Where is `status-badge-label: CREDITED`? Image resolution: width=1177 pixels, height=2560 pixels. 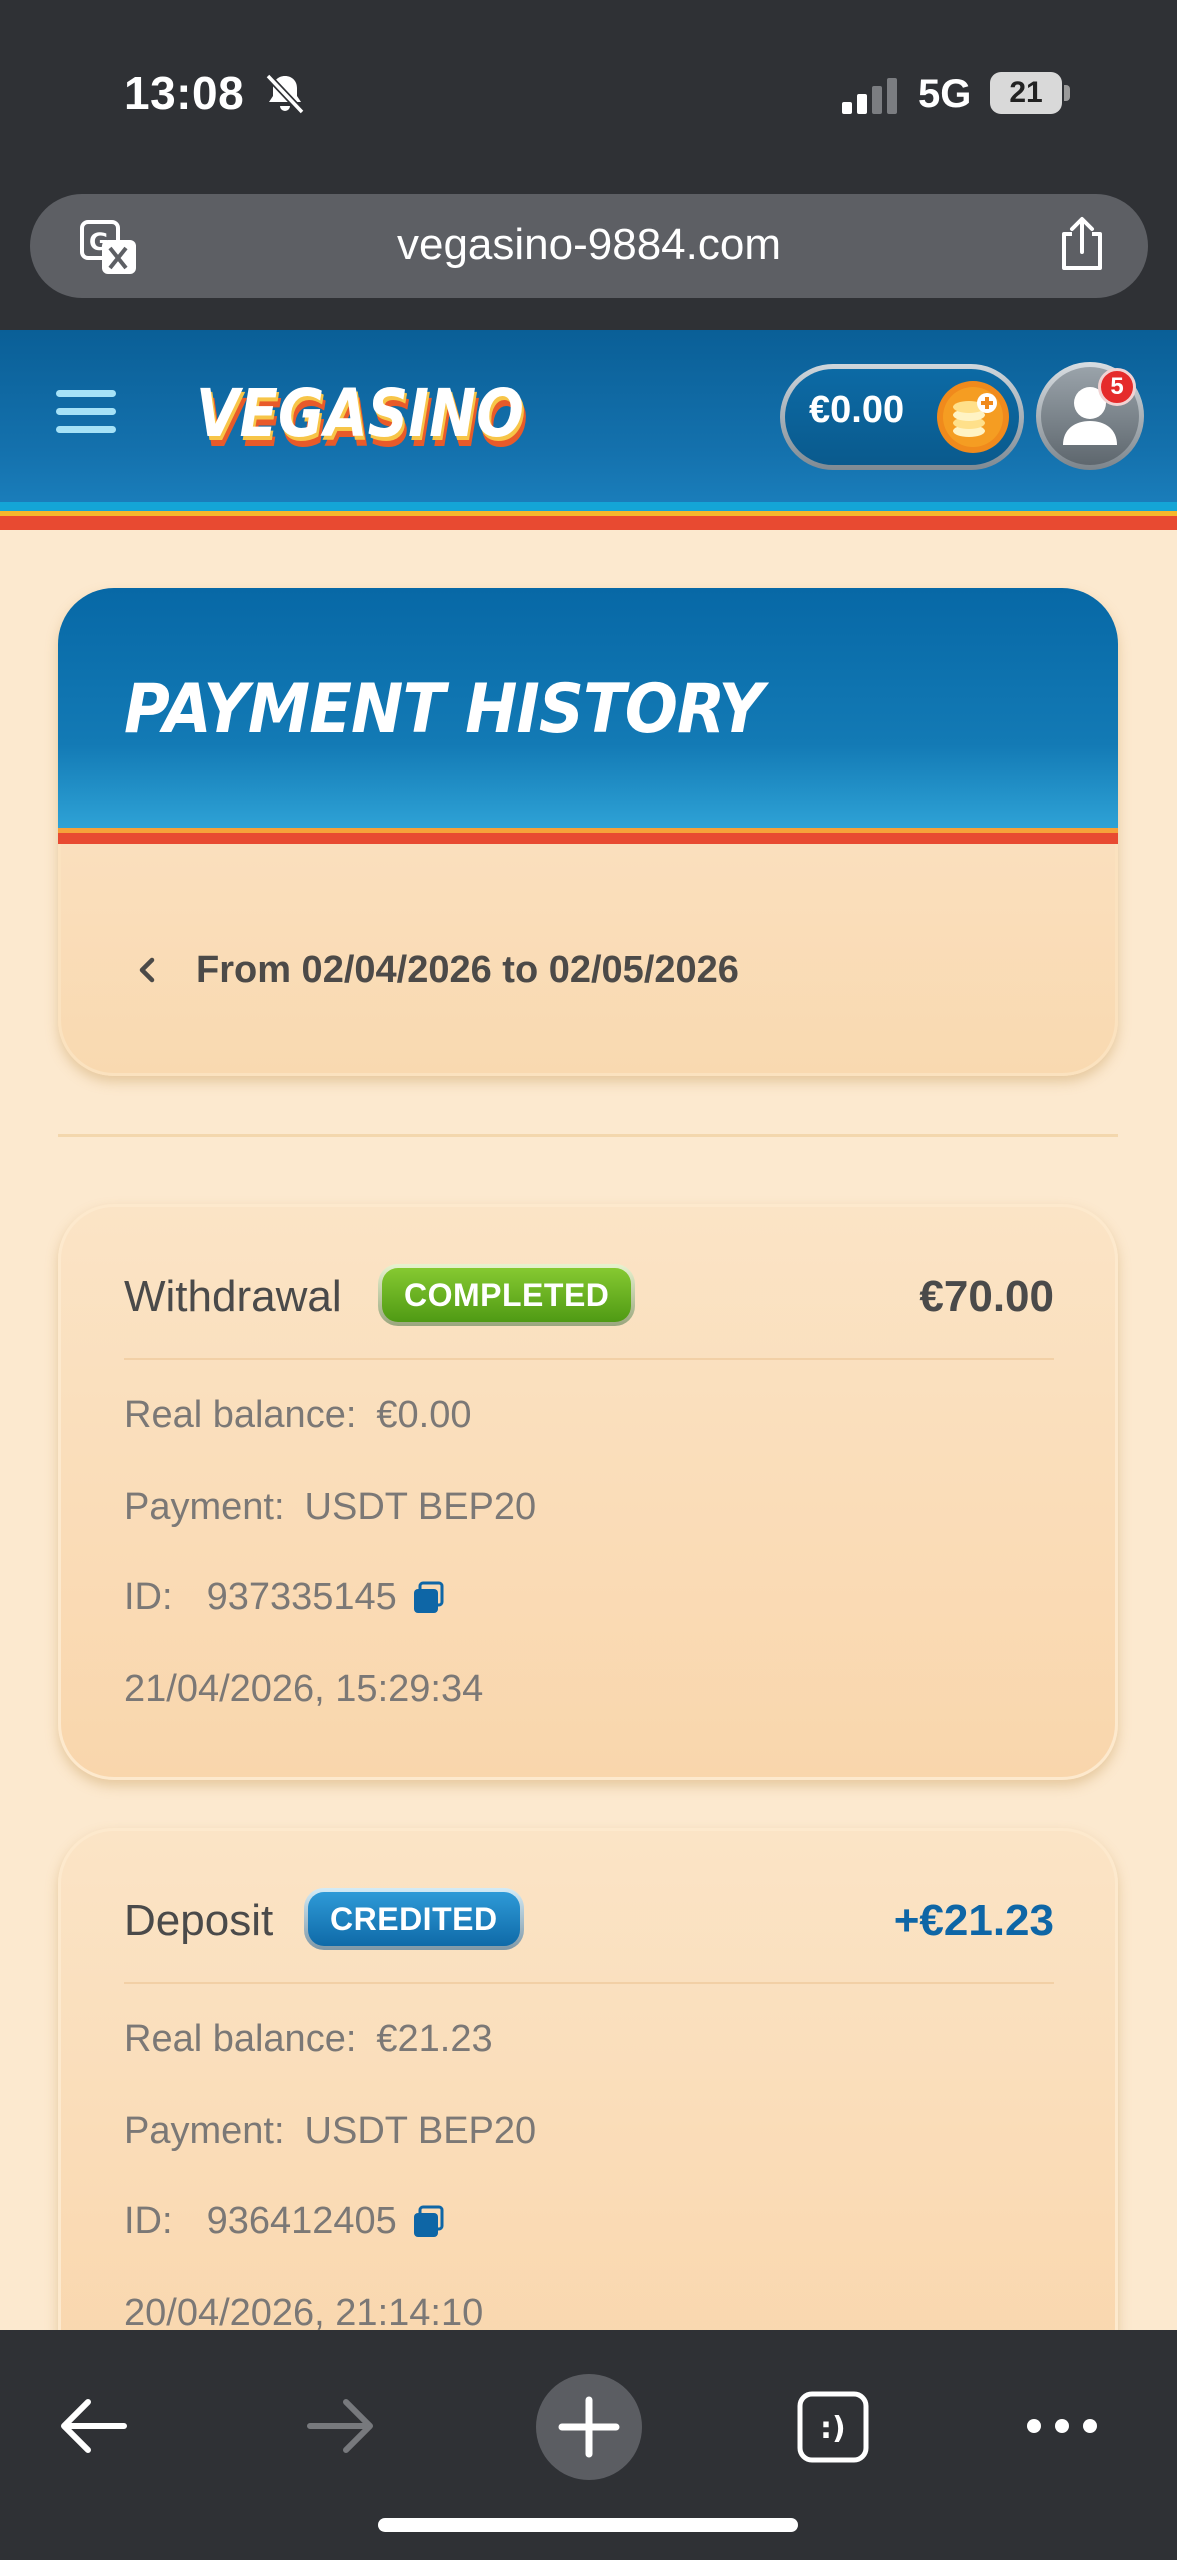
status-badge-label: CREDITED is located at coordinates (414, 1919).